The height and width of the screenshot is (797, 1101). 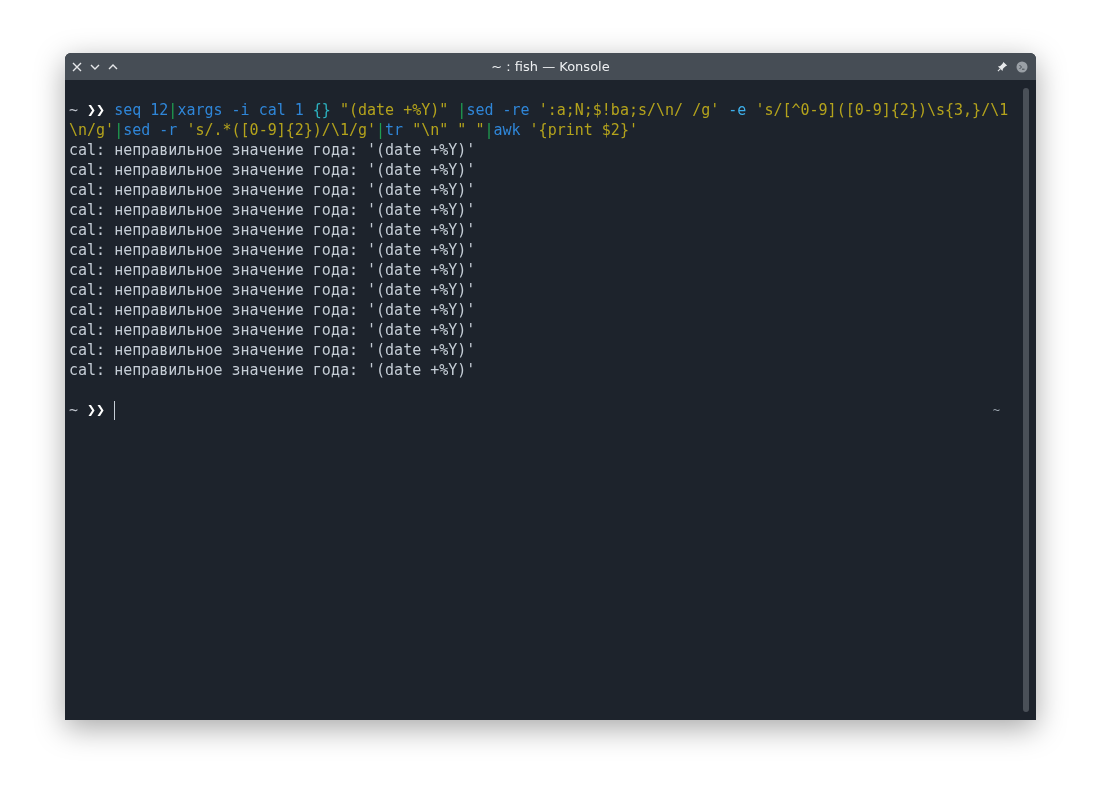 I want to click on prompt: ~ ❯❯, so click(x=88, y=410).